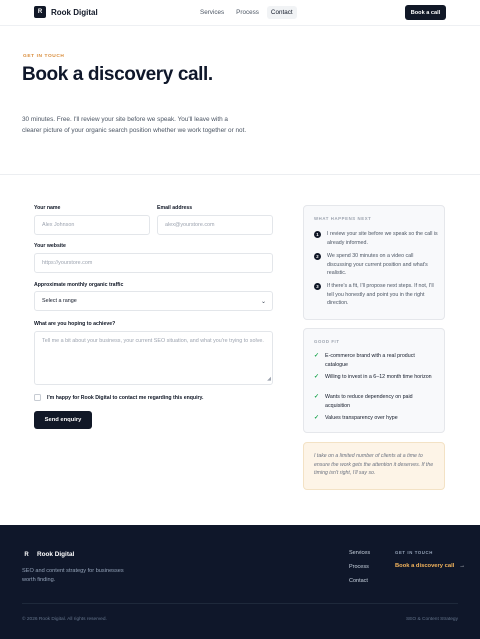 The width and height of the screenshot is (480, 639). I want to click on footer-book-call-link: Book a discovery call →, so click(430, 566).